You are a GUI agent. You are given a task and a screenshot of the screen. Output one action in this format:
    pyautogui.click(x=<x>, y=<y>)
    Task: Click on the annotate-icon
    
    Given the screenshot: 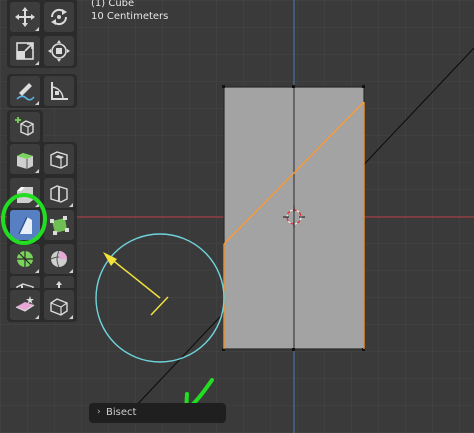 What is the action you would take?
    pyautogui.click(x=25, y=92)
    